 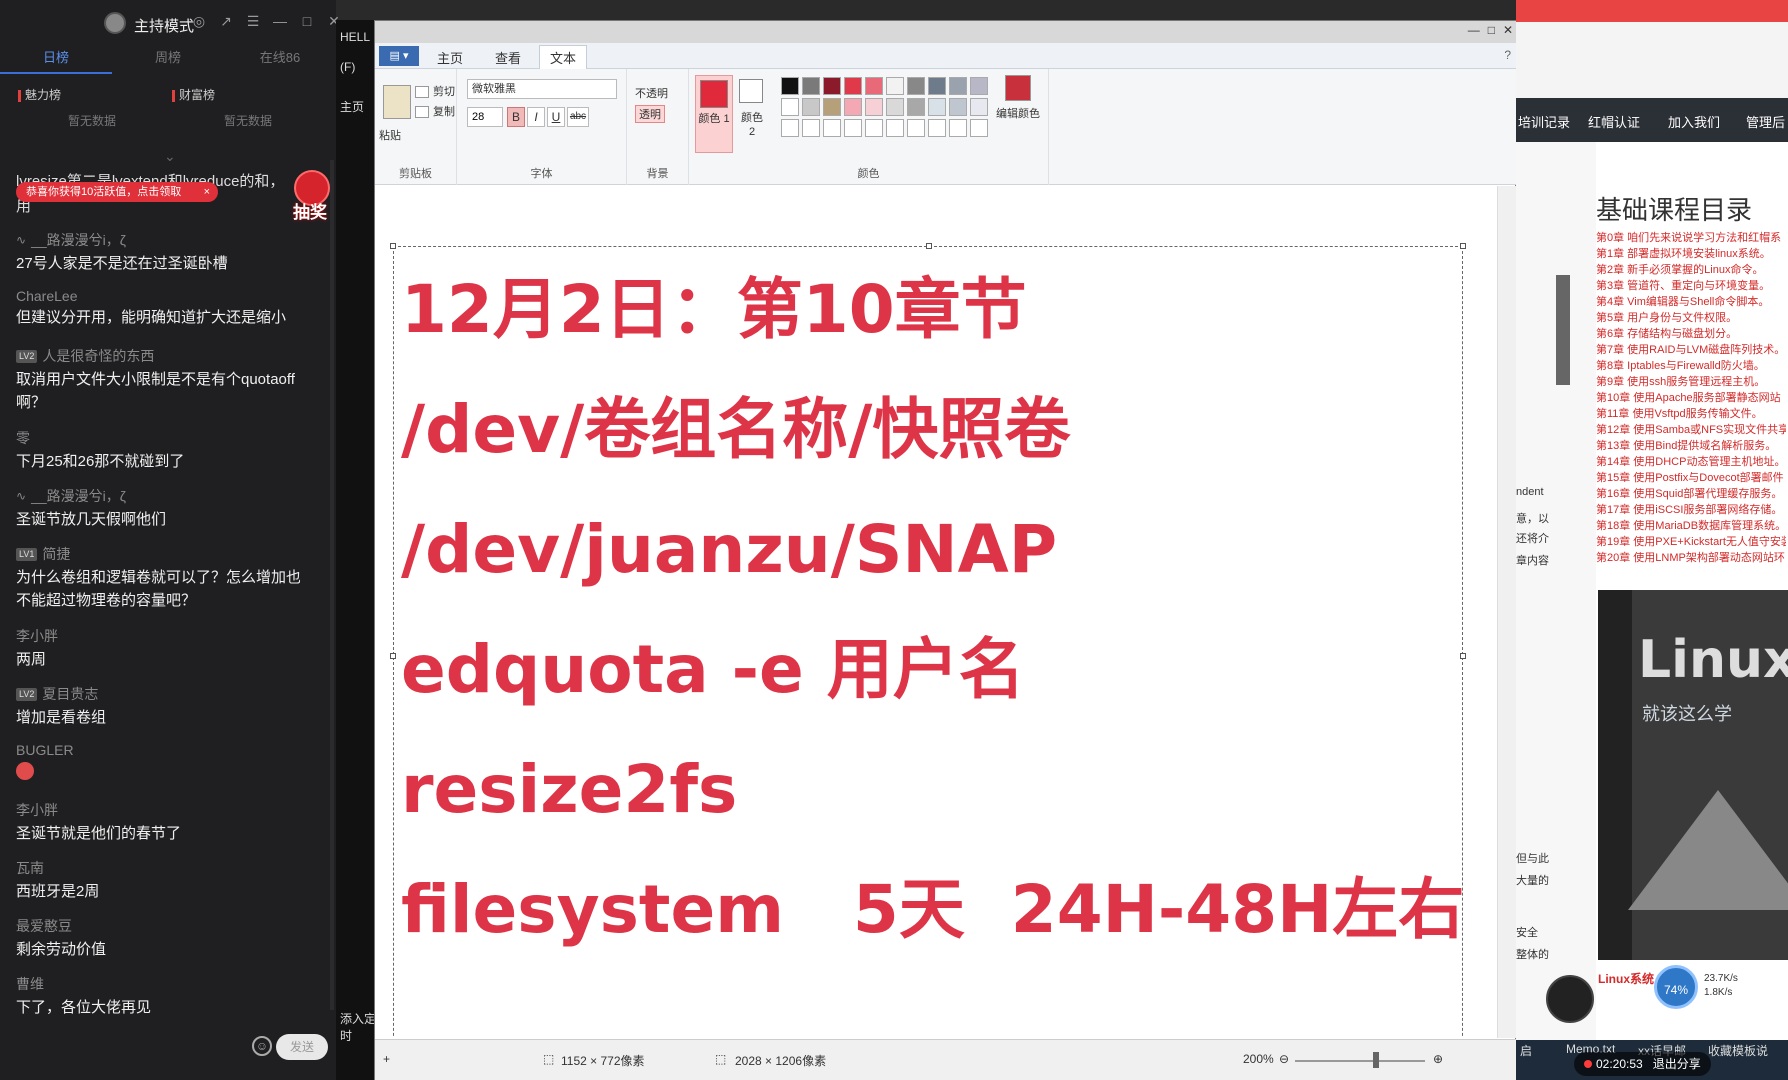 What do you see at coordinates (39, 94) in the screenshot?
I see `charm-board: 魅力榜` at bounding box center [39, 94].